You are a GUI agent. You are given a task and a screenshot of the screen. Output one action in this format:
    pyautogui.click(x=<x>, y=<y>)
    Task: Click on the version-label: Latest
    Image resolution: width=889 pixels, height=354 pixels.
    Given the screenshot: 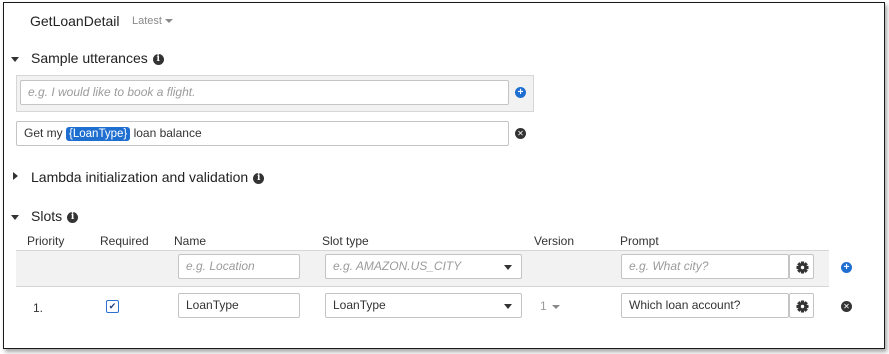 What is the action you would take?
    pyautogui.click(x=147, y=21)
    